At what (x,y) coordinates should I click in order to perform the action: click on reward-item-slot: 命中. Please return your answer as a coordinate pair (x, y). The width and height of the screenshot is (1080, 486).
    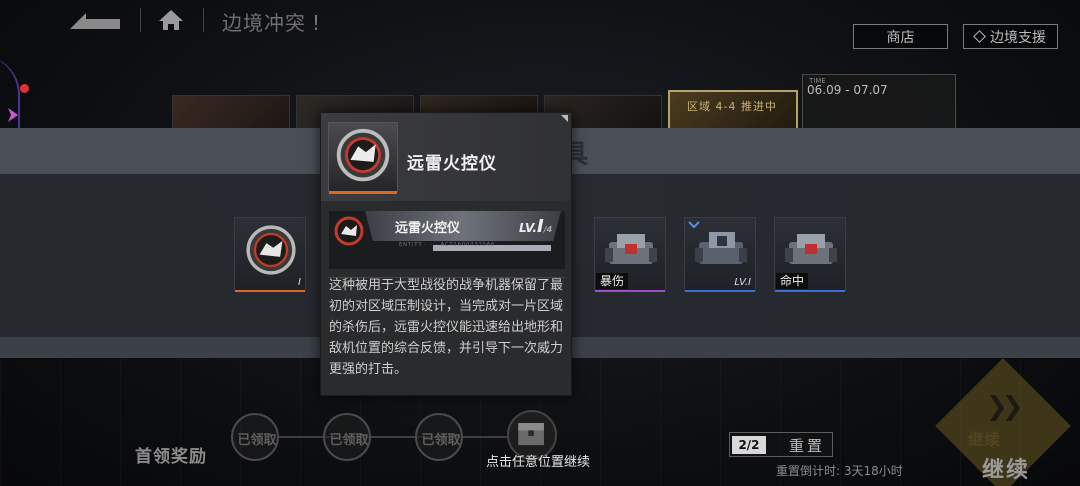
    Looking at the image, I should click on (810, 254).